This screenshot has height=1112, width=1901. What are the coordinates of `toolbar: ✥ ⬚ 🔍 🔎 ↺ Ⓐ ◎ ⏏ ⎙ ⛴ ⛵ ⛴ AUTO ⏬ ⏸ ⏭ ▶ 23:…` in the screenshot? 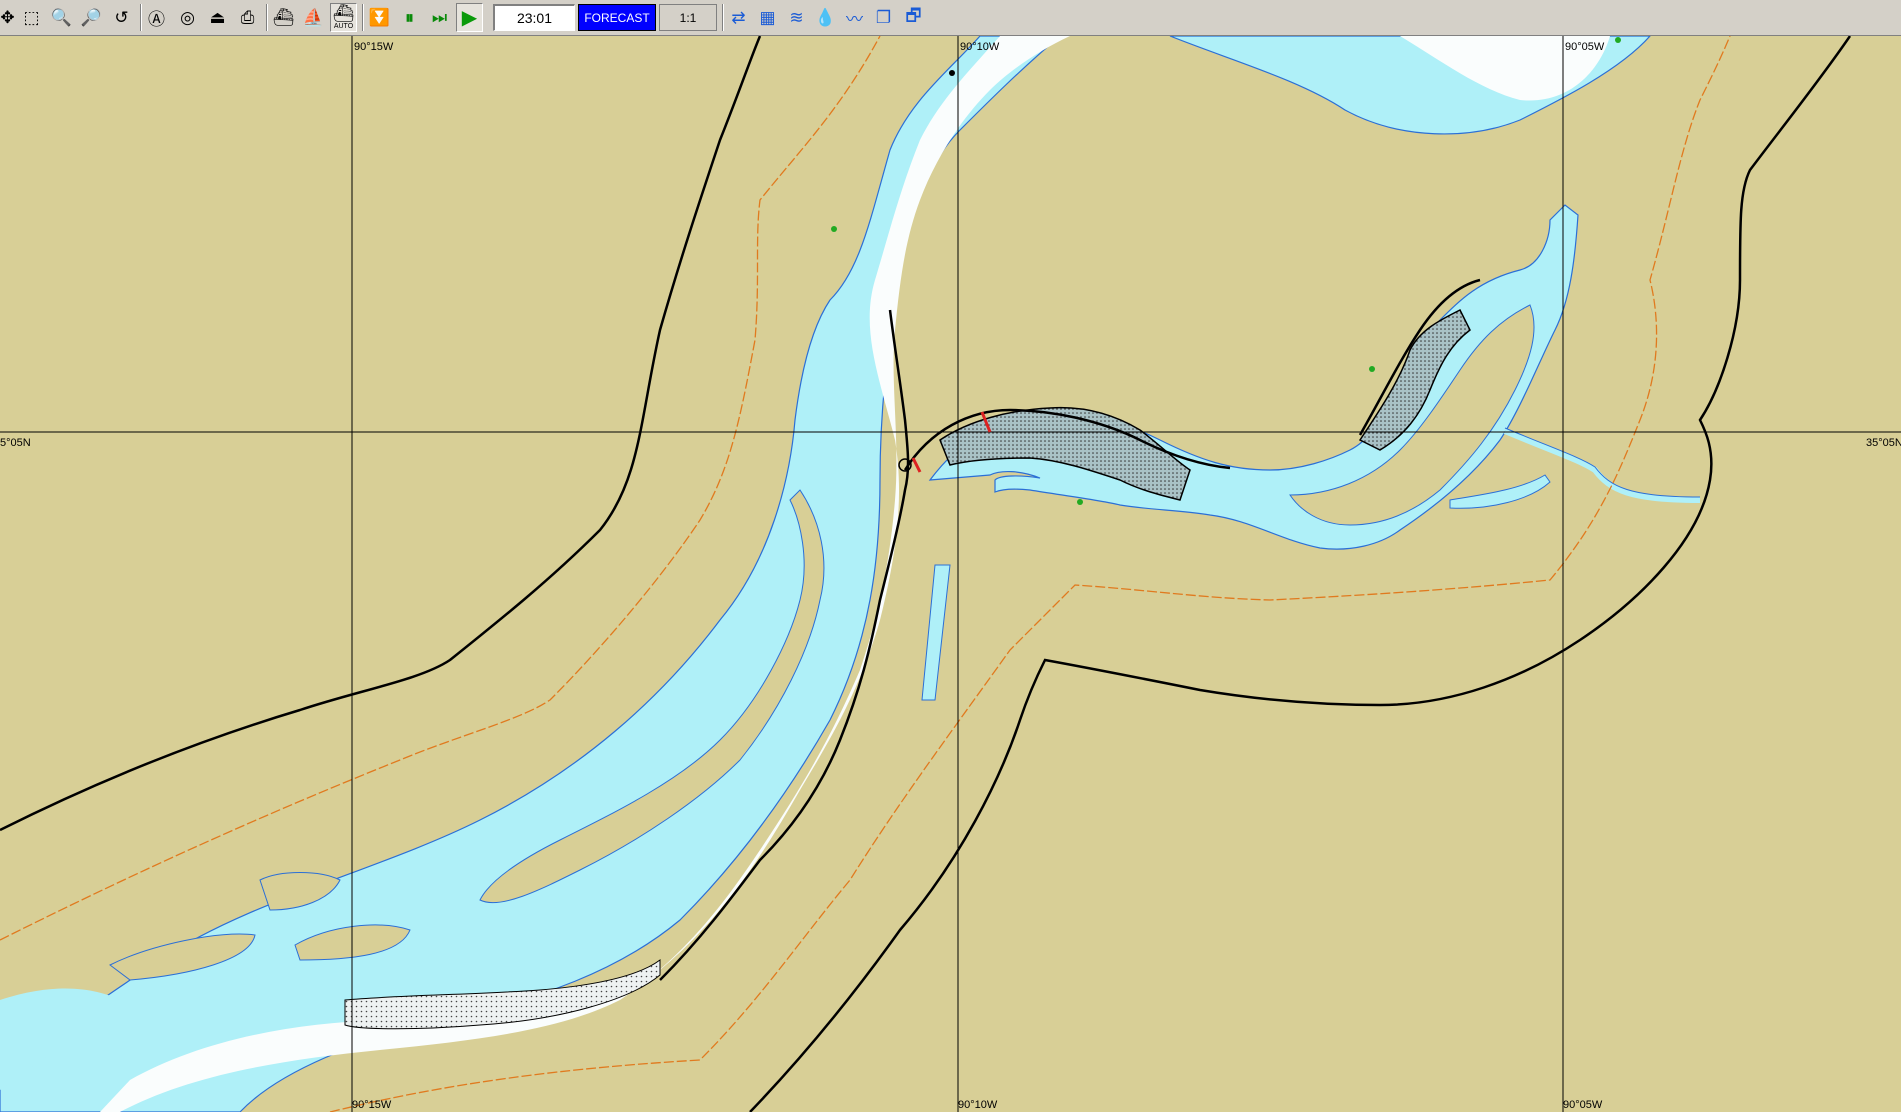 It's located at (950, 18).